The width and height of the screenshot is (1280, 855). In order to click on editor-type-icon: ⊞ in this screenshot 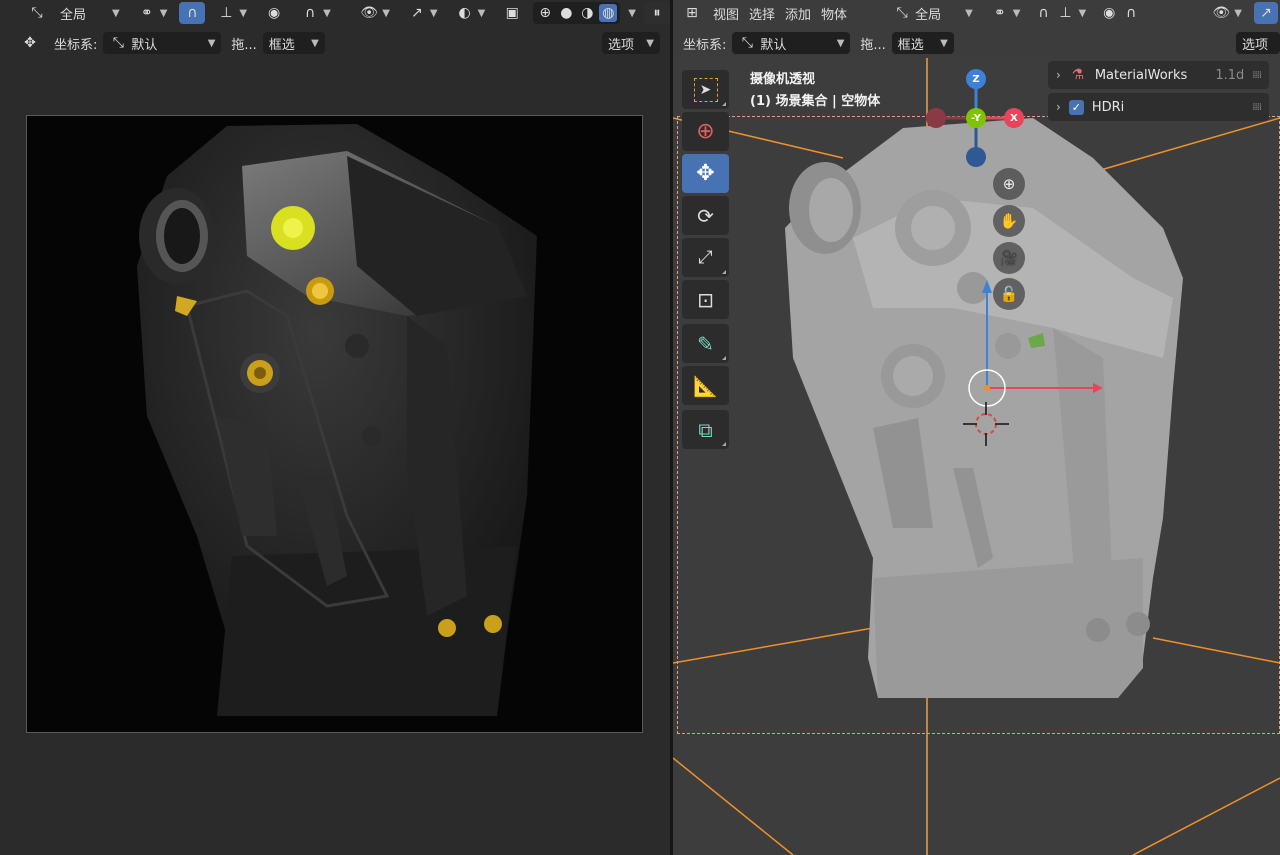, I will do `click(692, 13)`.